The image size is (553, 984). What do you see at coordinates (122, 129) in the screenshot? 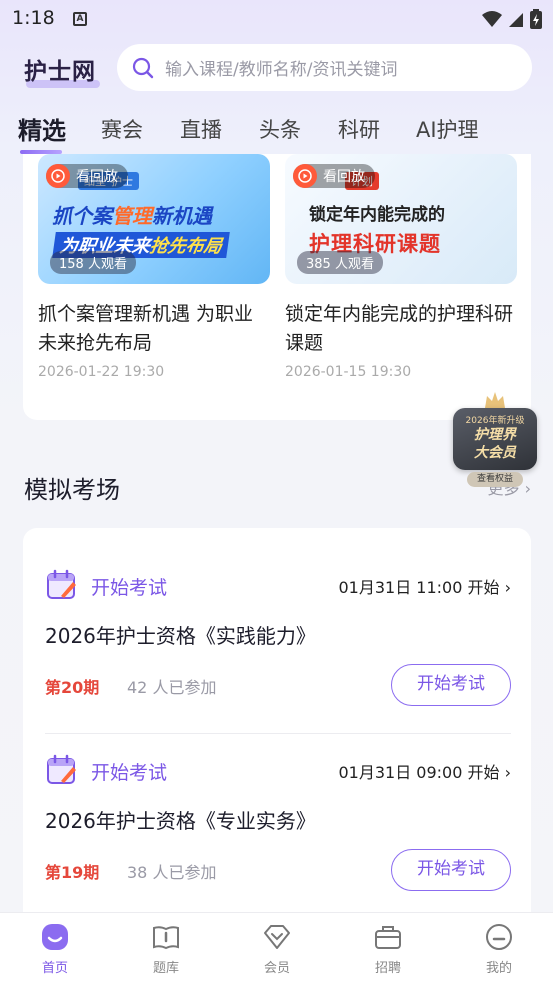
I see `tab-competition: 赛会` at bounding box center [122, 129].